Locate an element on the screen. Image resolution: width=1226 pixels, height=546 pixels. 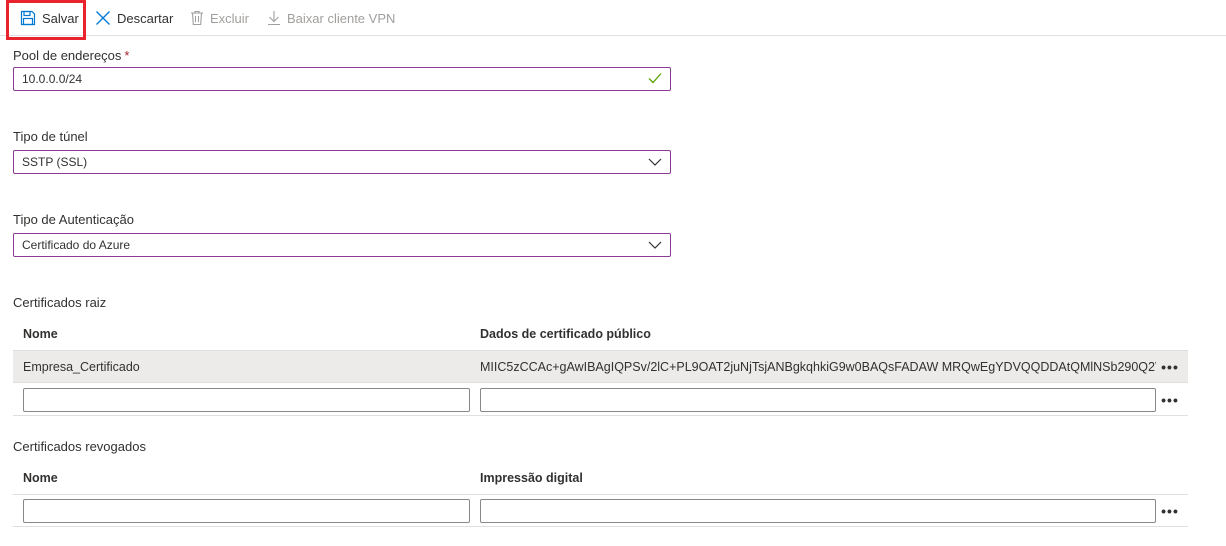
discard-button: Descartar is located at coordinates (134, 18).